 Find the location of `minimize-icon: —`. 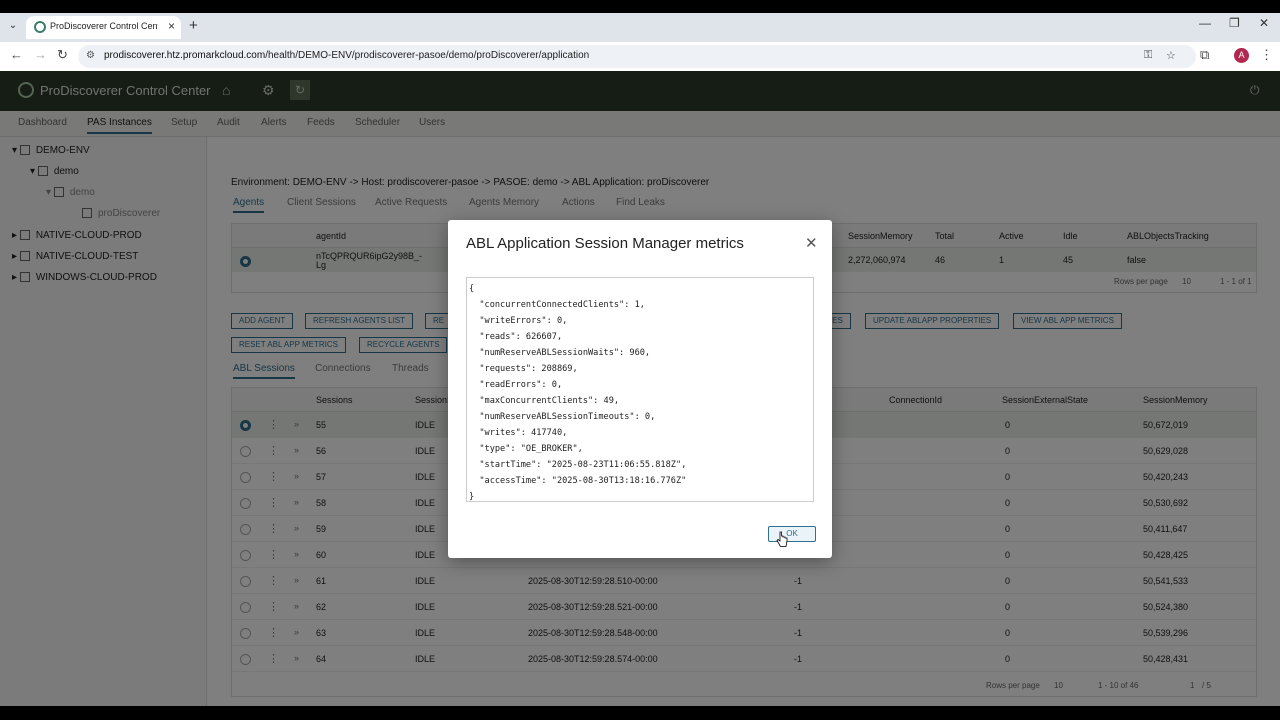

minimize-icon: — is located at coordinates (1205, 23).